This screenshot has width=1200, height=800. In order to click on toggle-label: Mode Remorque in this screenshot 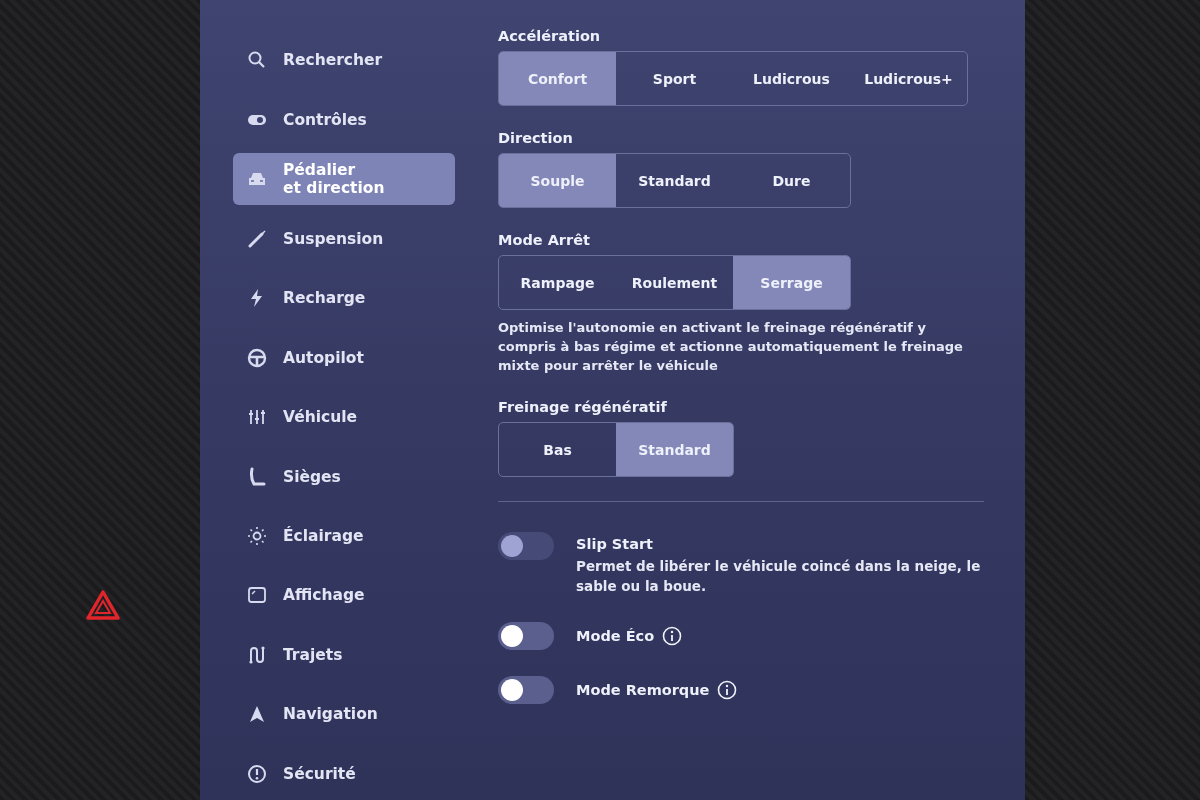, I will do `click(643, 690)`.